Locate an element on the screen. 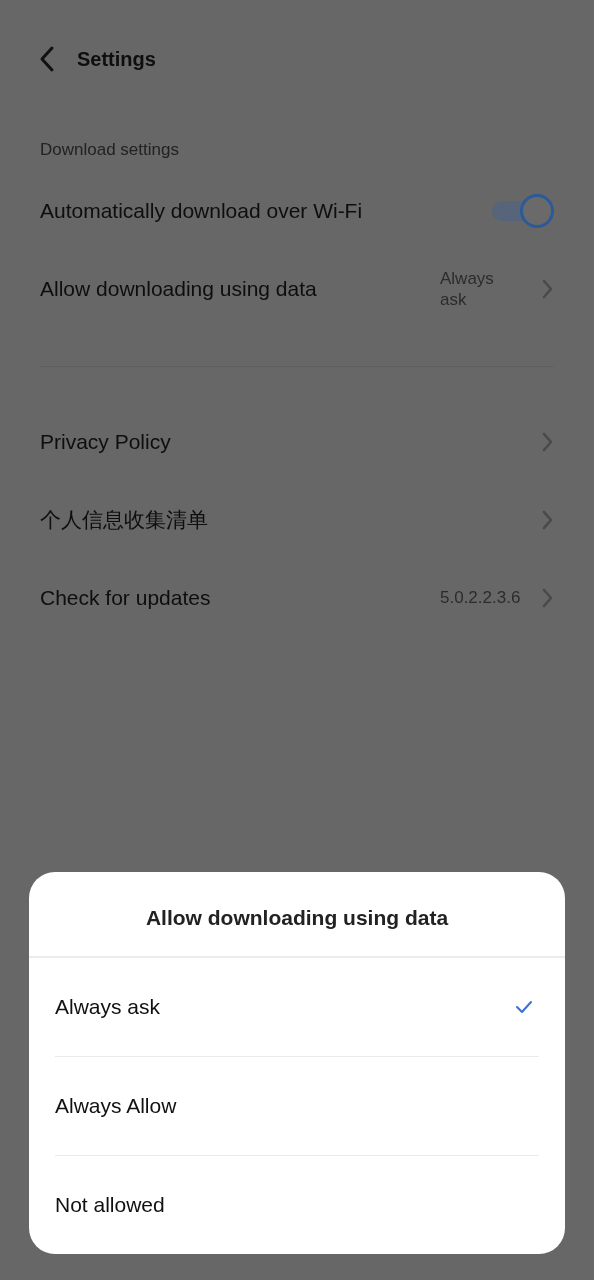 This screenshot has height=1280, width=594. setting-label: Allow downloading using data is located at coordinates (240, 289).